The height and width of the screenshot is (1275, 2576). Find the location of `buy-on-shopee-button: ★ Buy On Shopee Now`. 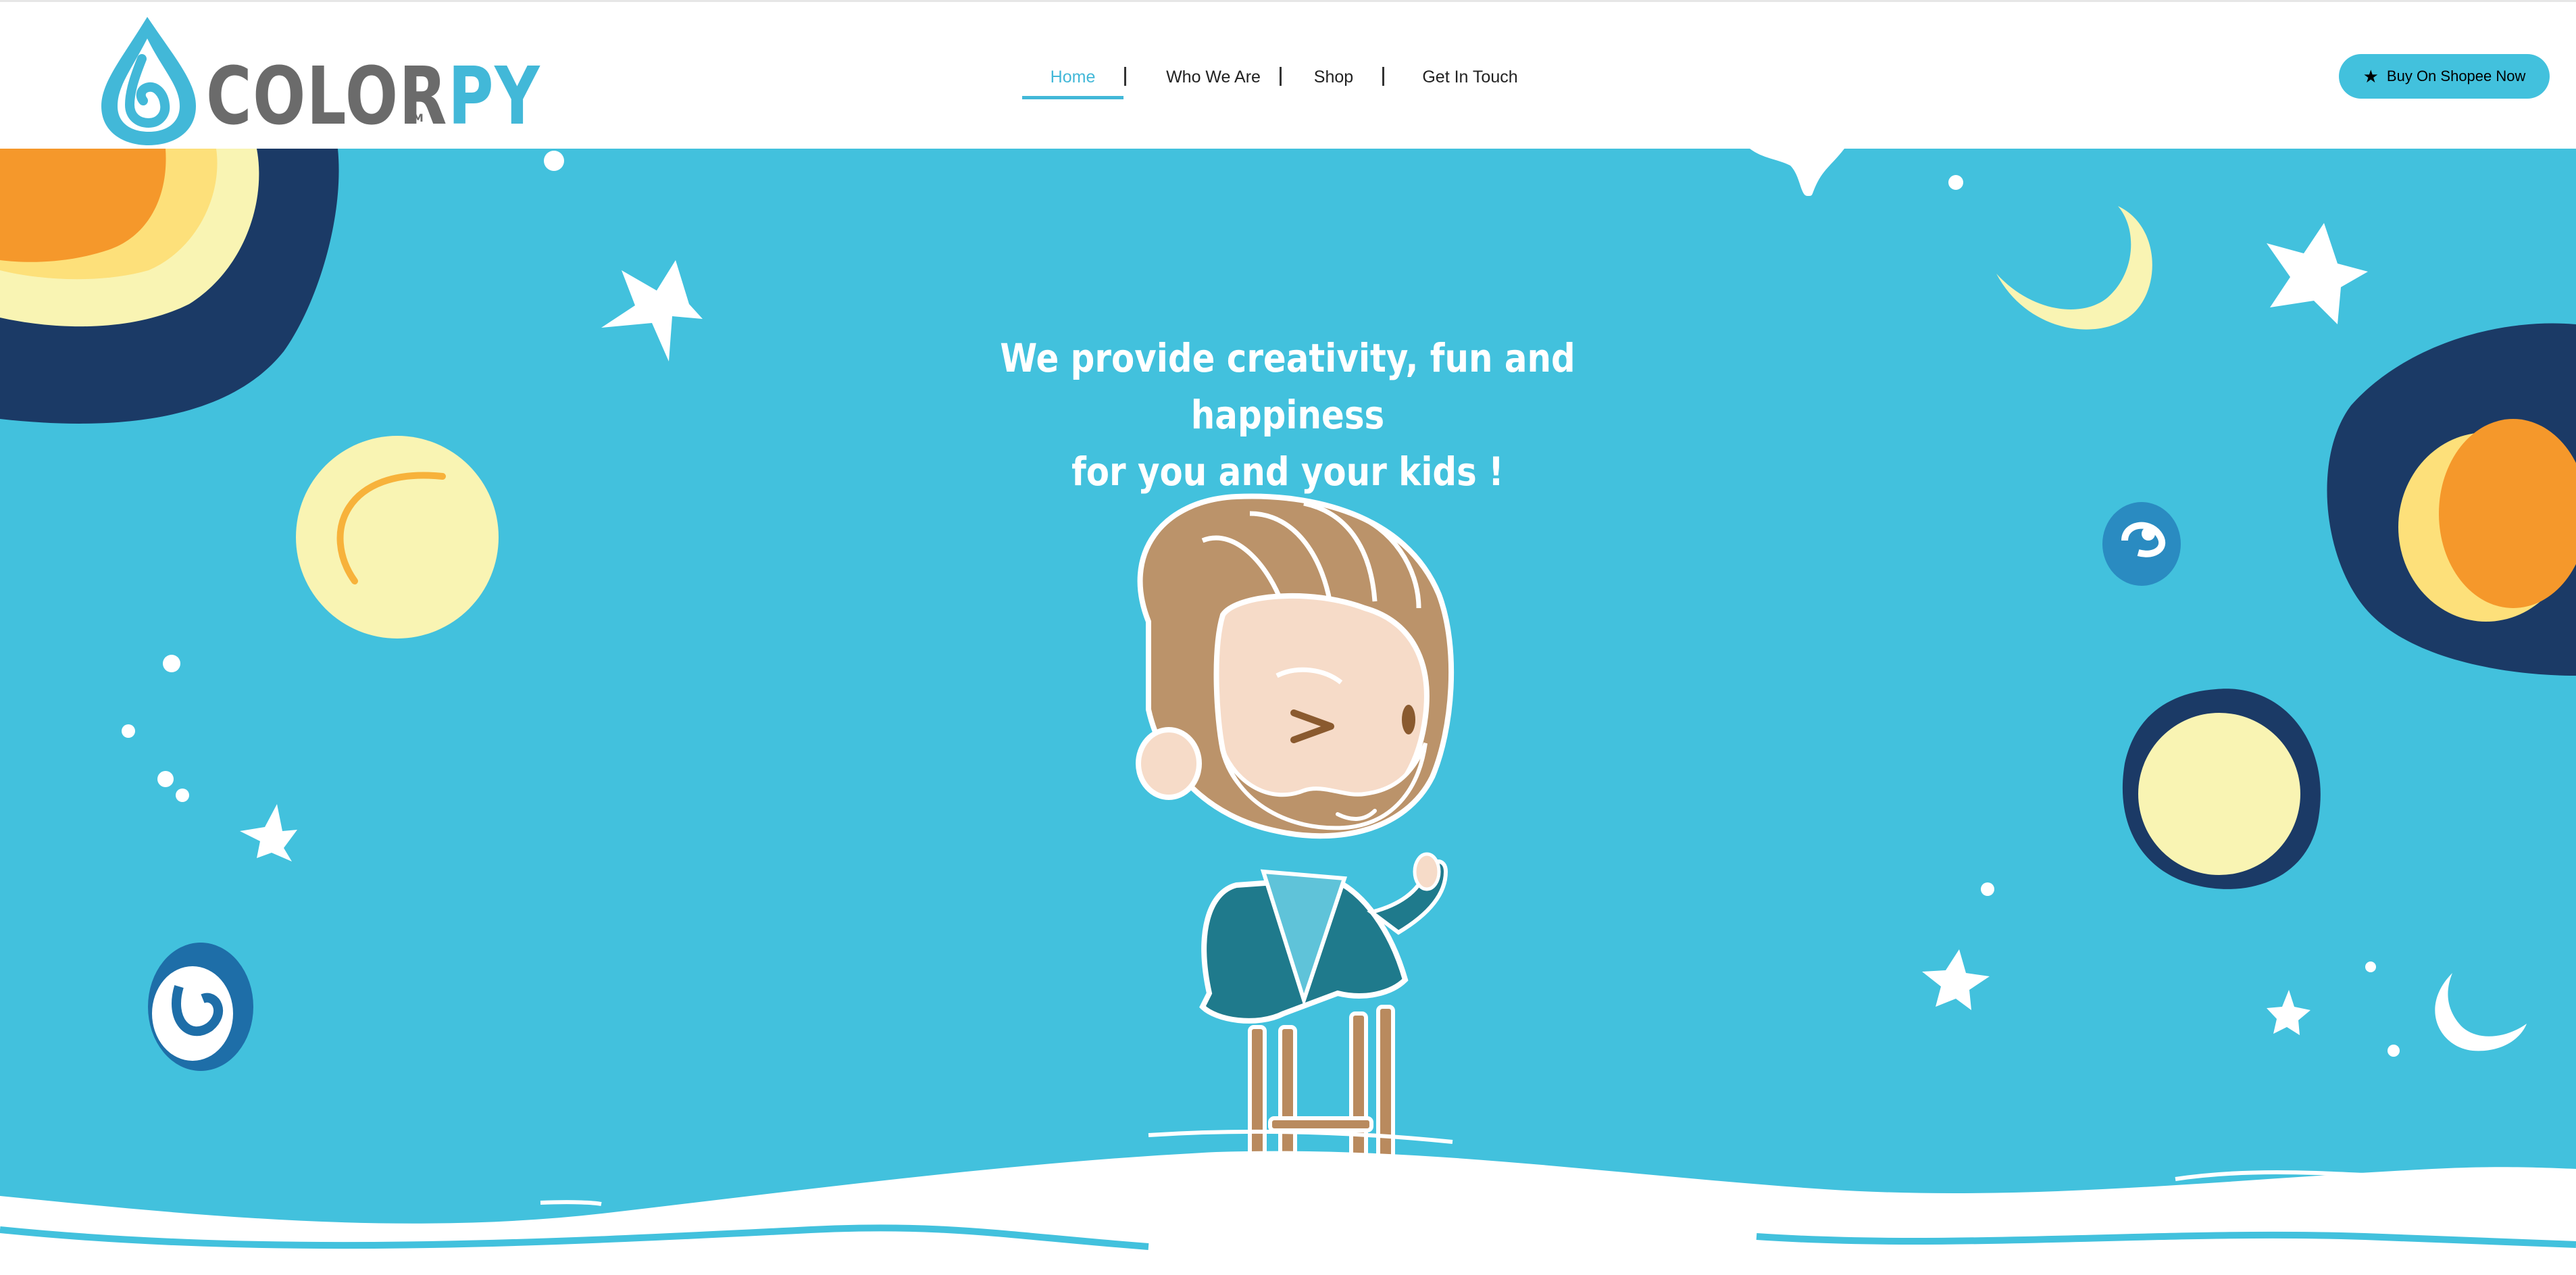

buy-on-shopee-button: ★ Buy On Shopee Now is located at coordinates (2444, 76).